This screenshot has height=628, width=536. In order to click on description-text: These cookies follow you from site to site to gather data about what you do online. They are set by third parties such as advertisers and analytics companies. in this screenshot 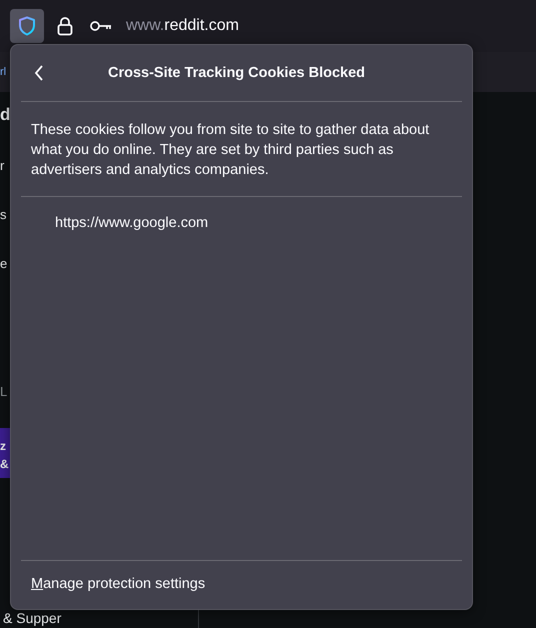, I will do `click(230, 150)`.